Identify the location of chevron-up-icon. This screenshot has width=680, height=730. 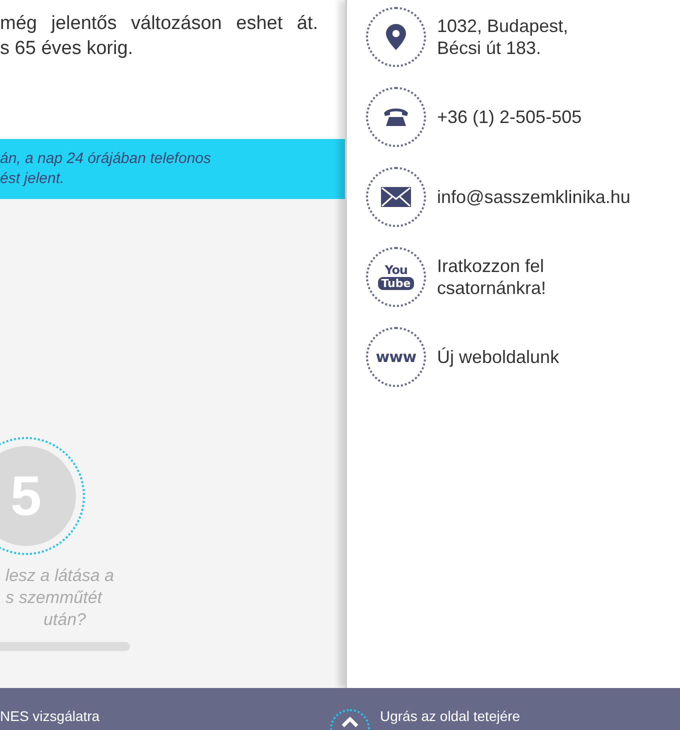
(350, 722).